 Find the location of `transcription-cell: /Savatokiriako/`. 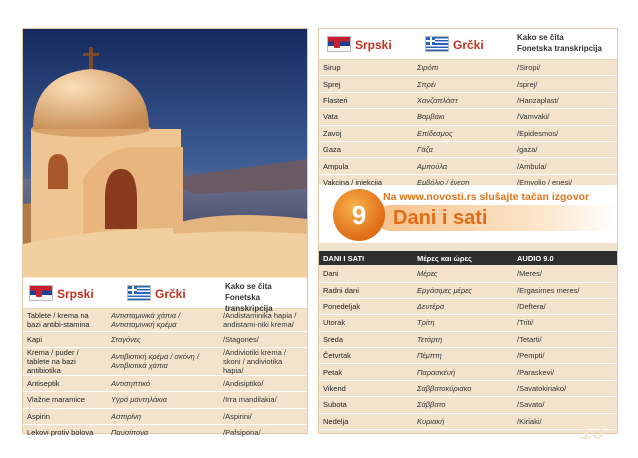

transcription-cell: /Savatokiriako/ is located at coordinates (565, 389).